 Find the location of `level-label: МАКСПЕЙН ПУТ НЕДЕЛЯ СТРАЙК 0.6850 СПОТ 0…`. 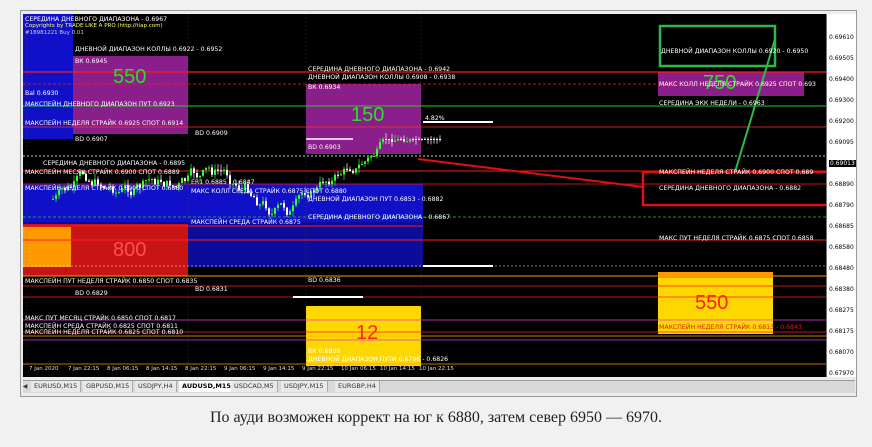

level-label: МАКСПЕЙН ПУТ НЕДЕЛЯ СТРАЙК 0.6850 СПОТ 0… is located at coordinates (111, 281).